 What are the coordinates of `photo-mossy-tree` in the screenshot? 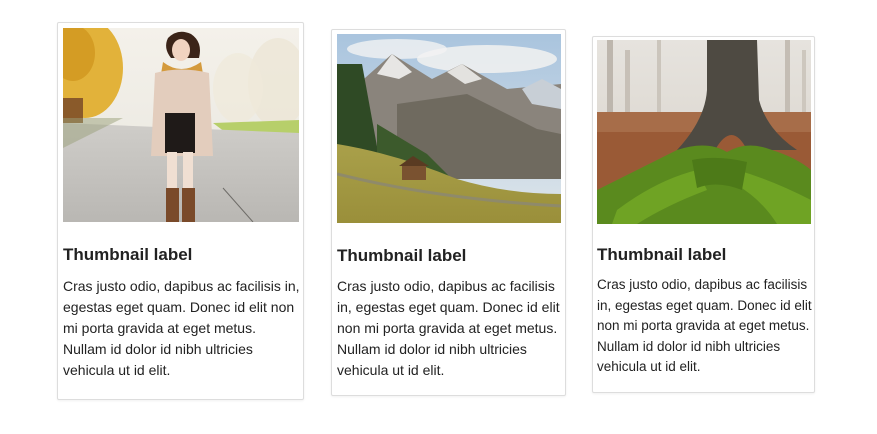 It's located at (704, 132).